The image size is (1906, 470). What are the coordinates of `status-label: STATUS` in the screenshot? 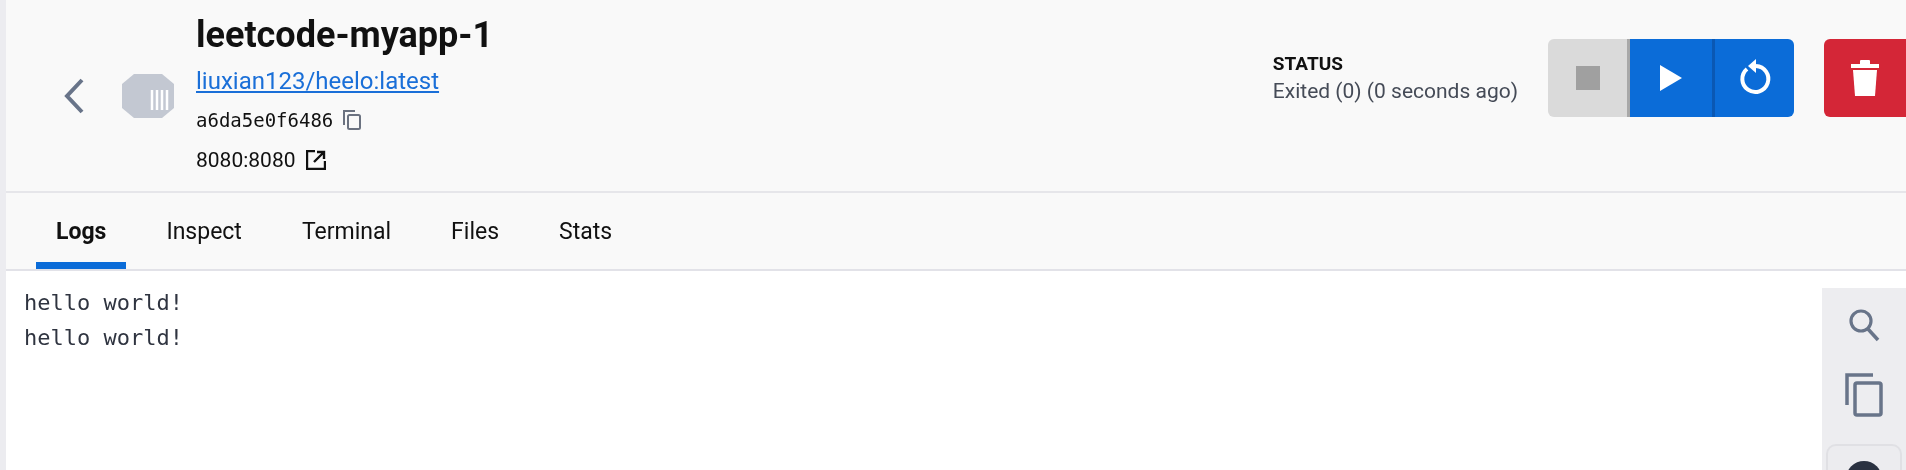 It's located at (1308, 63).